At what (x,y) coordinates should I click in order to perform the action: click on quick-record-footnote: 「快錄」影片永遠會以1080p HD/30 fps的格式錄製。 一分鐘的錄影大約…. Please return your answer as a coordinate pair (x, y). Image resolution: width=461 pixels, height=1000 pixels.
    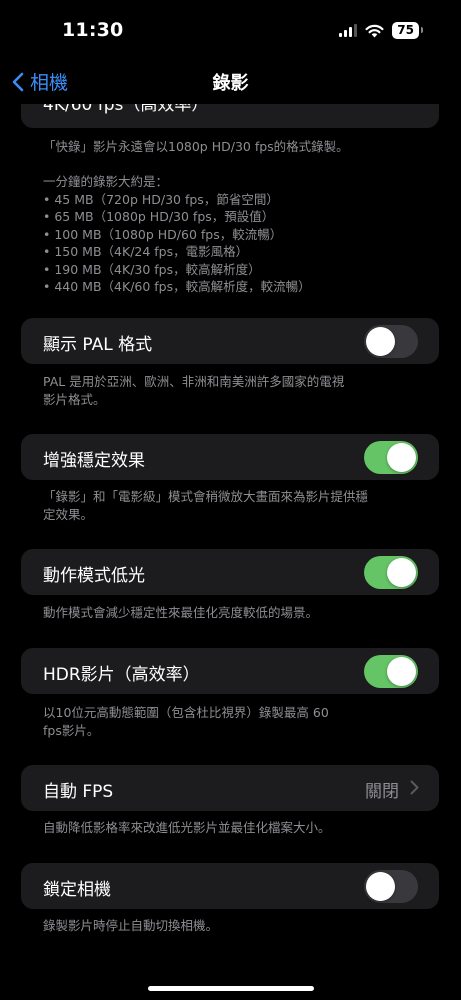
    Looking at the image, I should click on (196, 216).